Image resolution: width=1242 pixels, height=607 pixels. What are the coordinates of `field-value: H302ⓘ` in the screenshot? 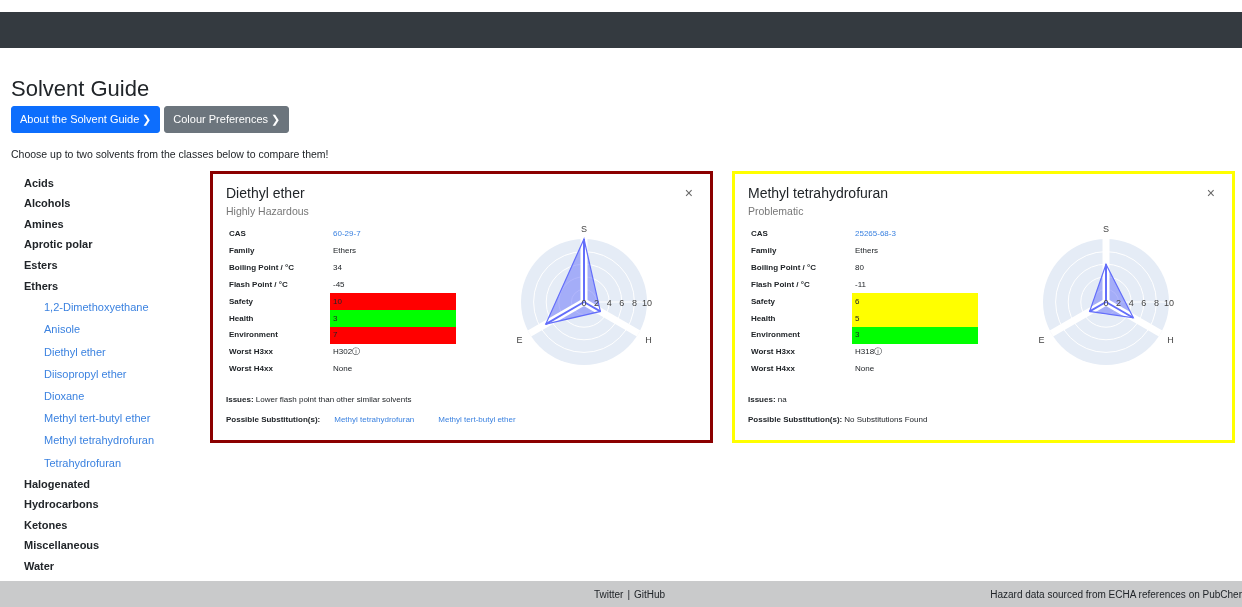 It's located at (393, 352).